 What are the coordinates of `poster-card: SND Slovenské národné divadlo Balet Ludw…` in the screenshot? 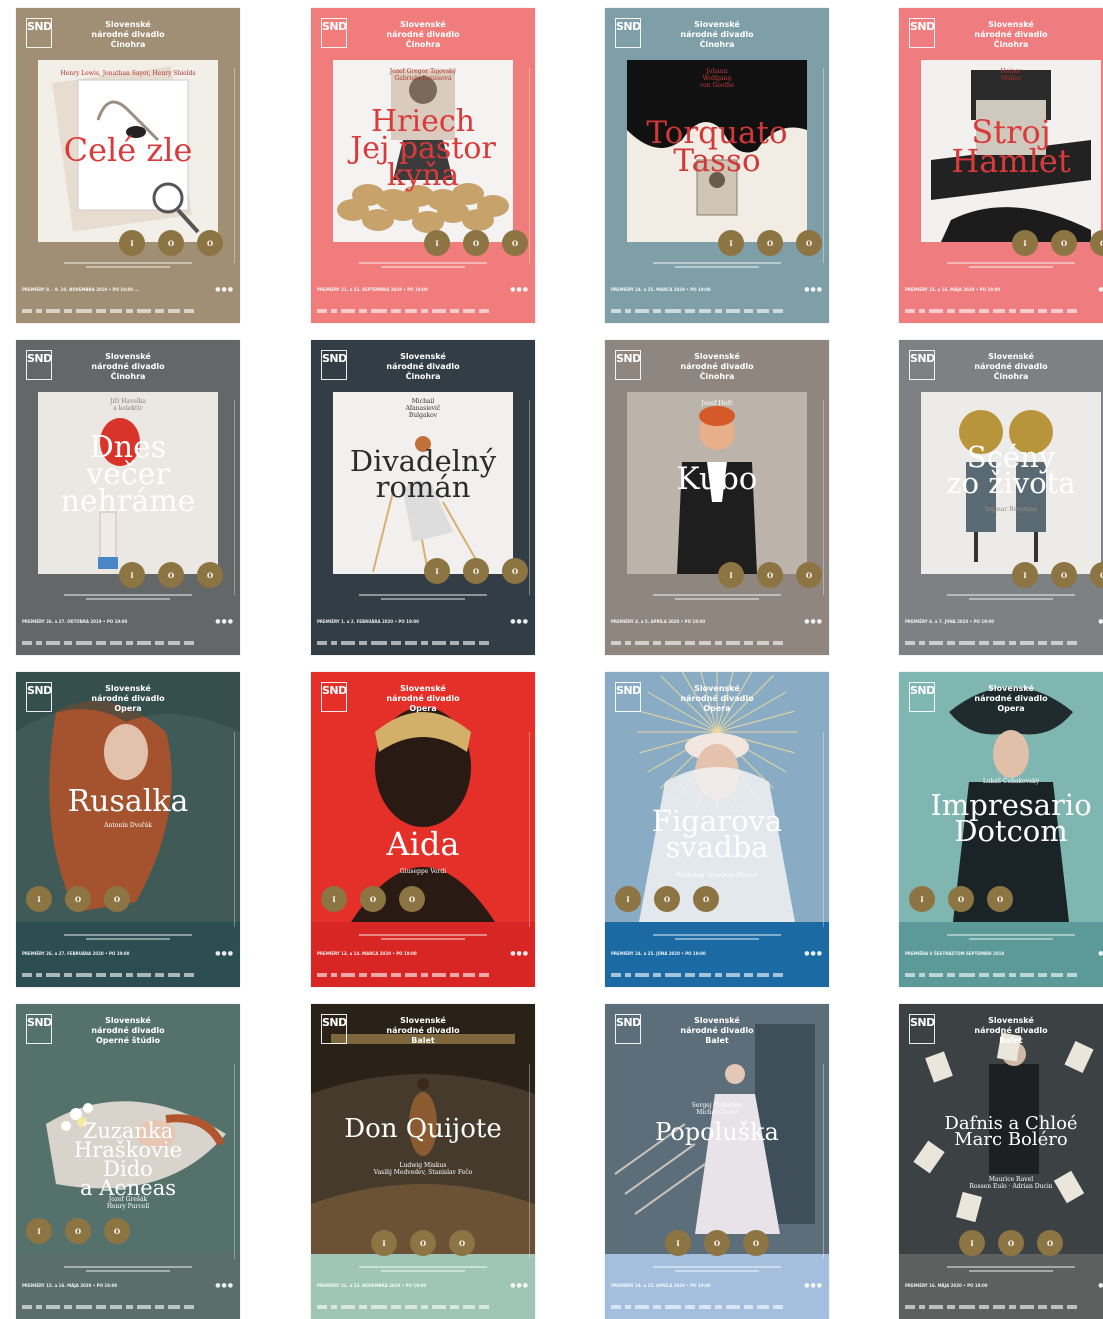 It's located at (423, 1161).